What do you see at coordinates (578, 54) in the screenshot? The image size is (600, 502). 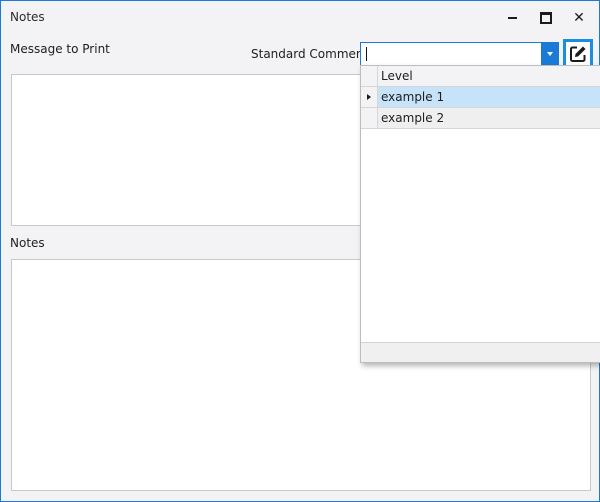 I see `edit-icon` at bounding box center [578, 54].